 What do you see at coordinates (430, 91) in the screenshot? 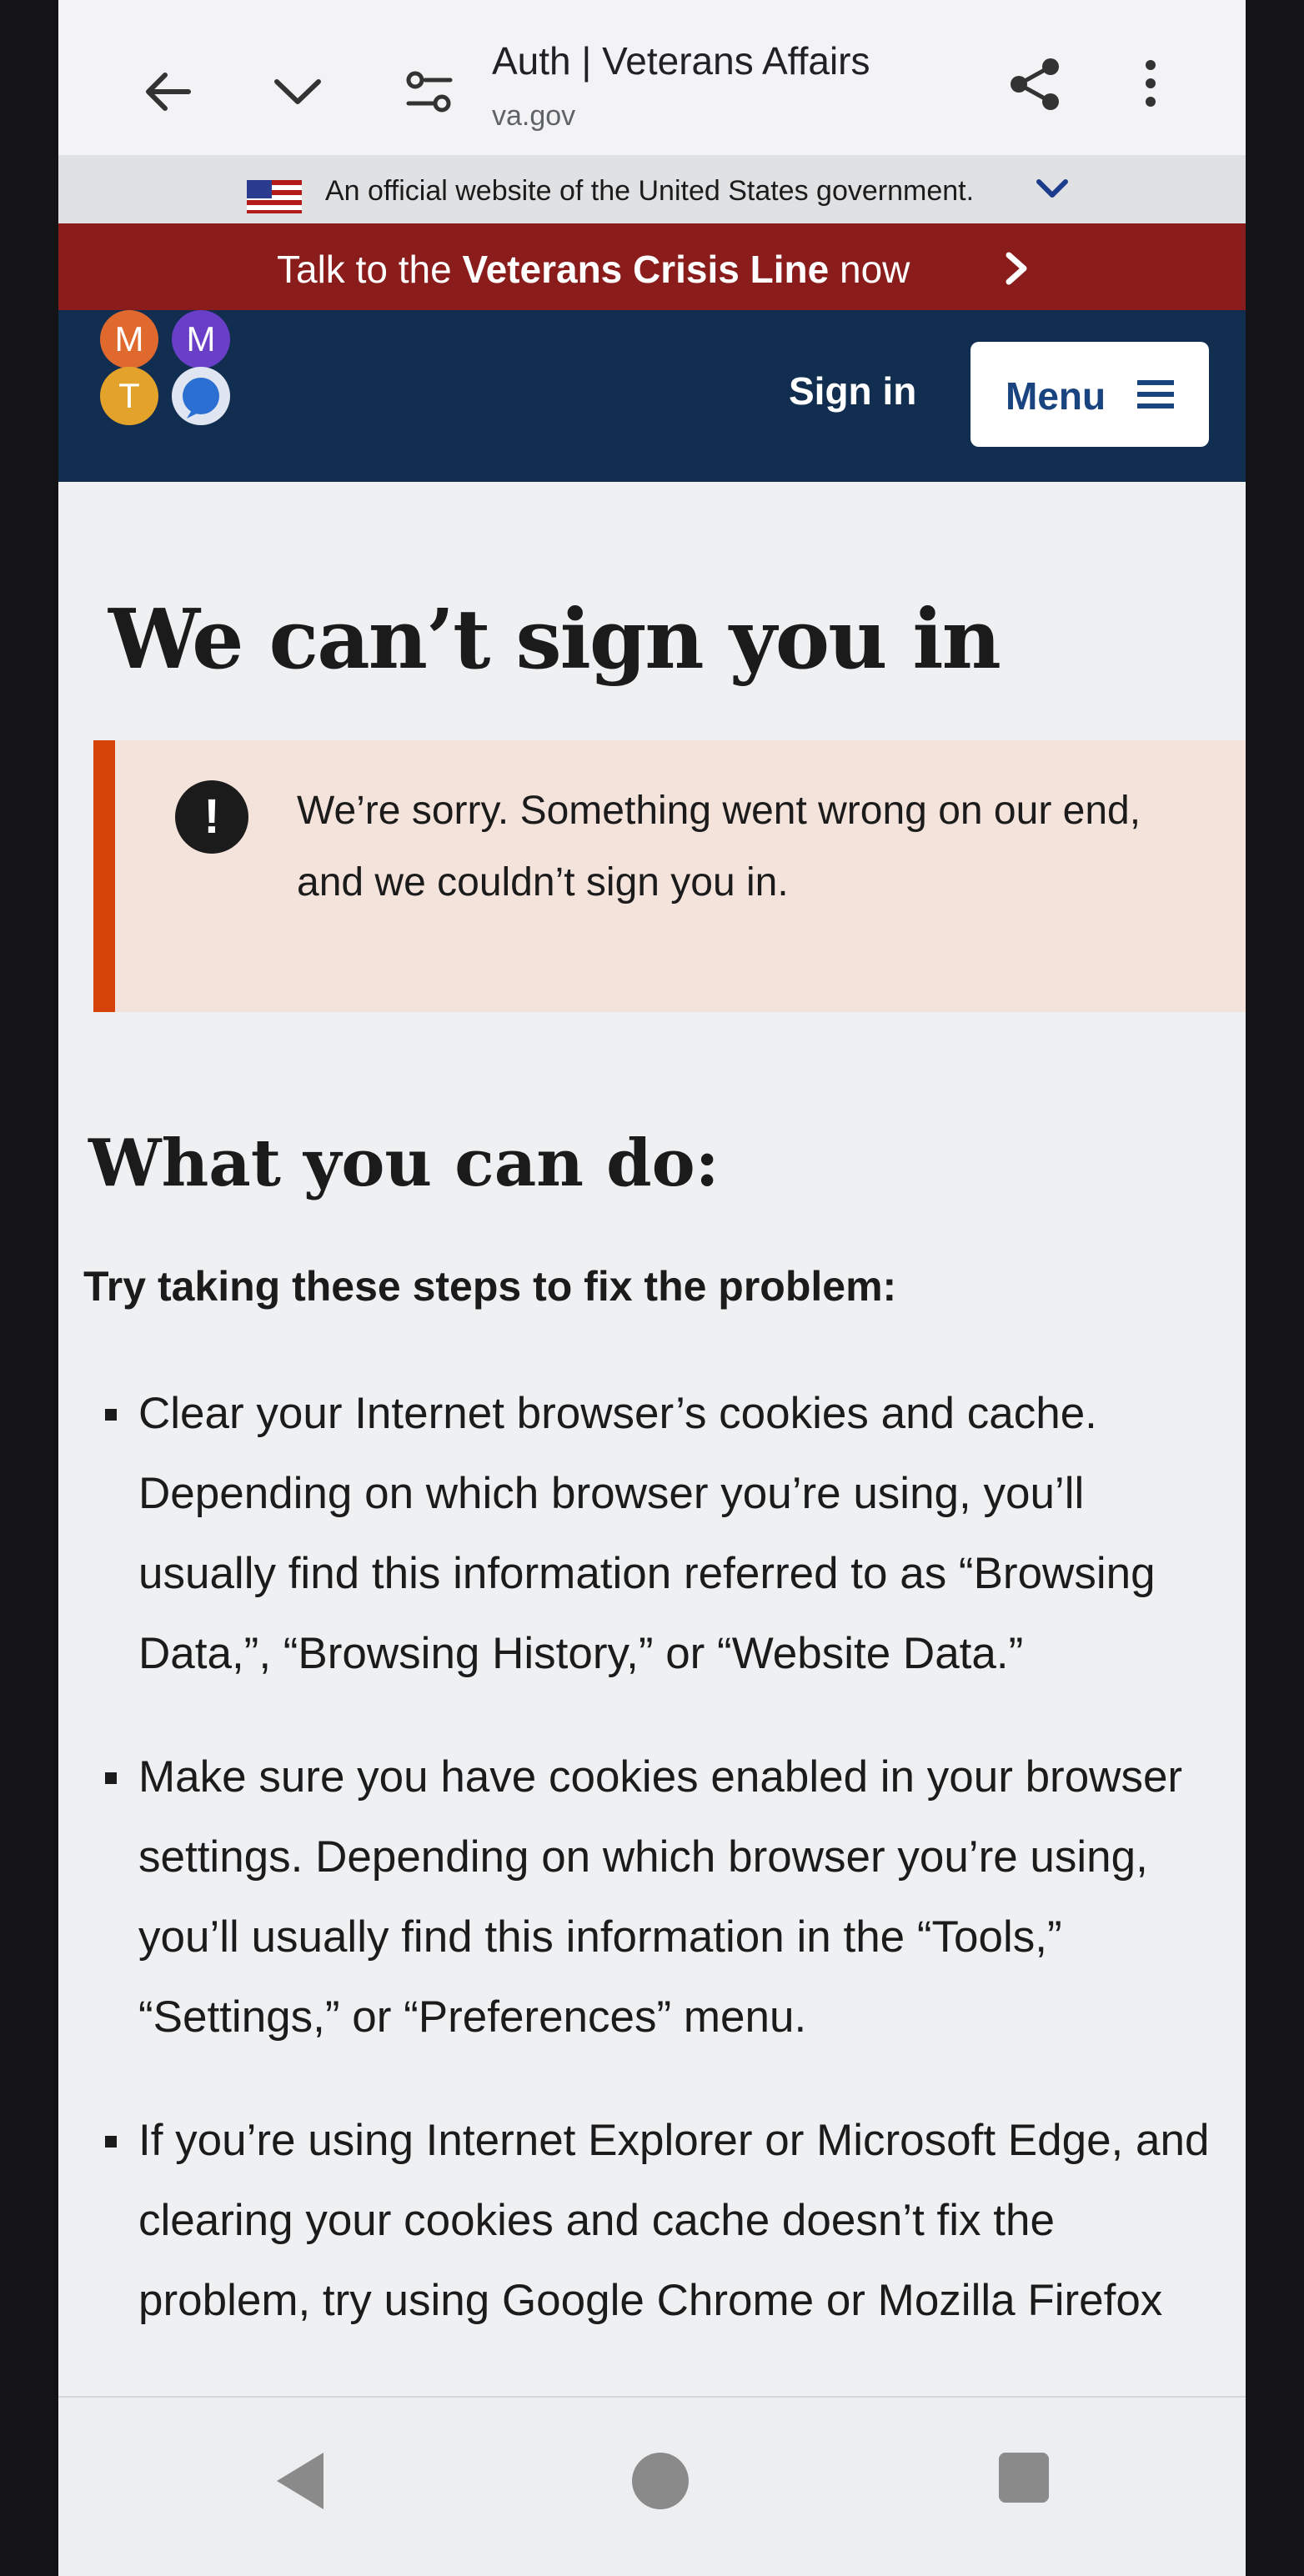
I see `site-settings-icon` at bounding box center [430, 91].